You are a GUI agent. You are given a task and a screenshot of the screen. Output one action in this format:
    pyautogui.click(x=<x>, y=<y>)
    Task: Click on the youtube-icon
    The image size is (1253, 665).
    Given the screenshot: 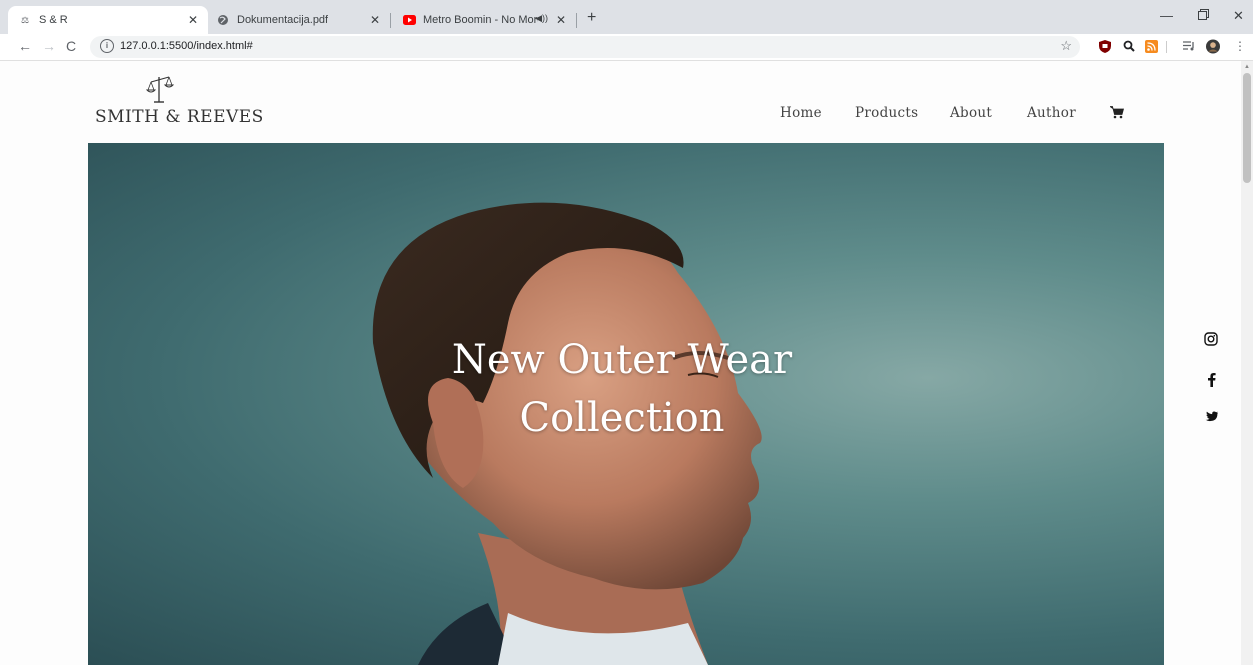 What is the action you would take?
    pyautogui.click(x=409, y=20)
    